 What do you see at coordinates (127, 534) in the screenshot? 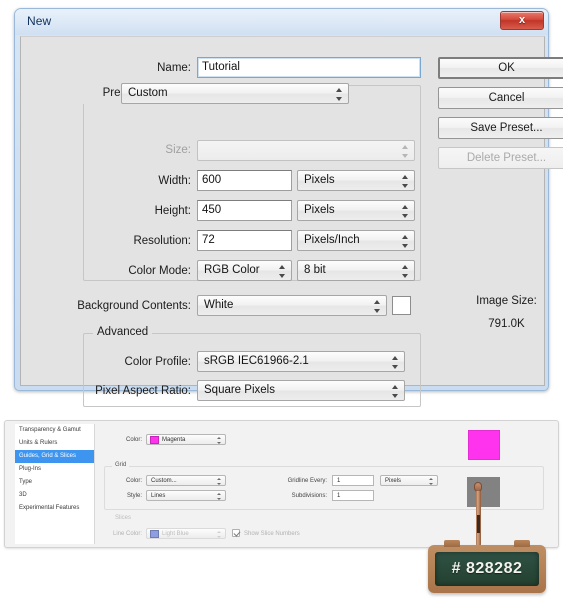
I see `slices-line-color-label: Line Color:` at bounding box center [127, 534].